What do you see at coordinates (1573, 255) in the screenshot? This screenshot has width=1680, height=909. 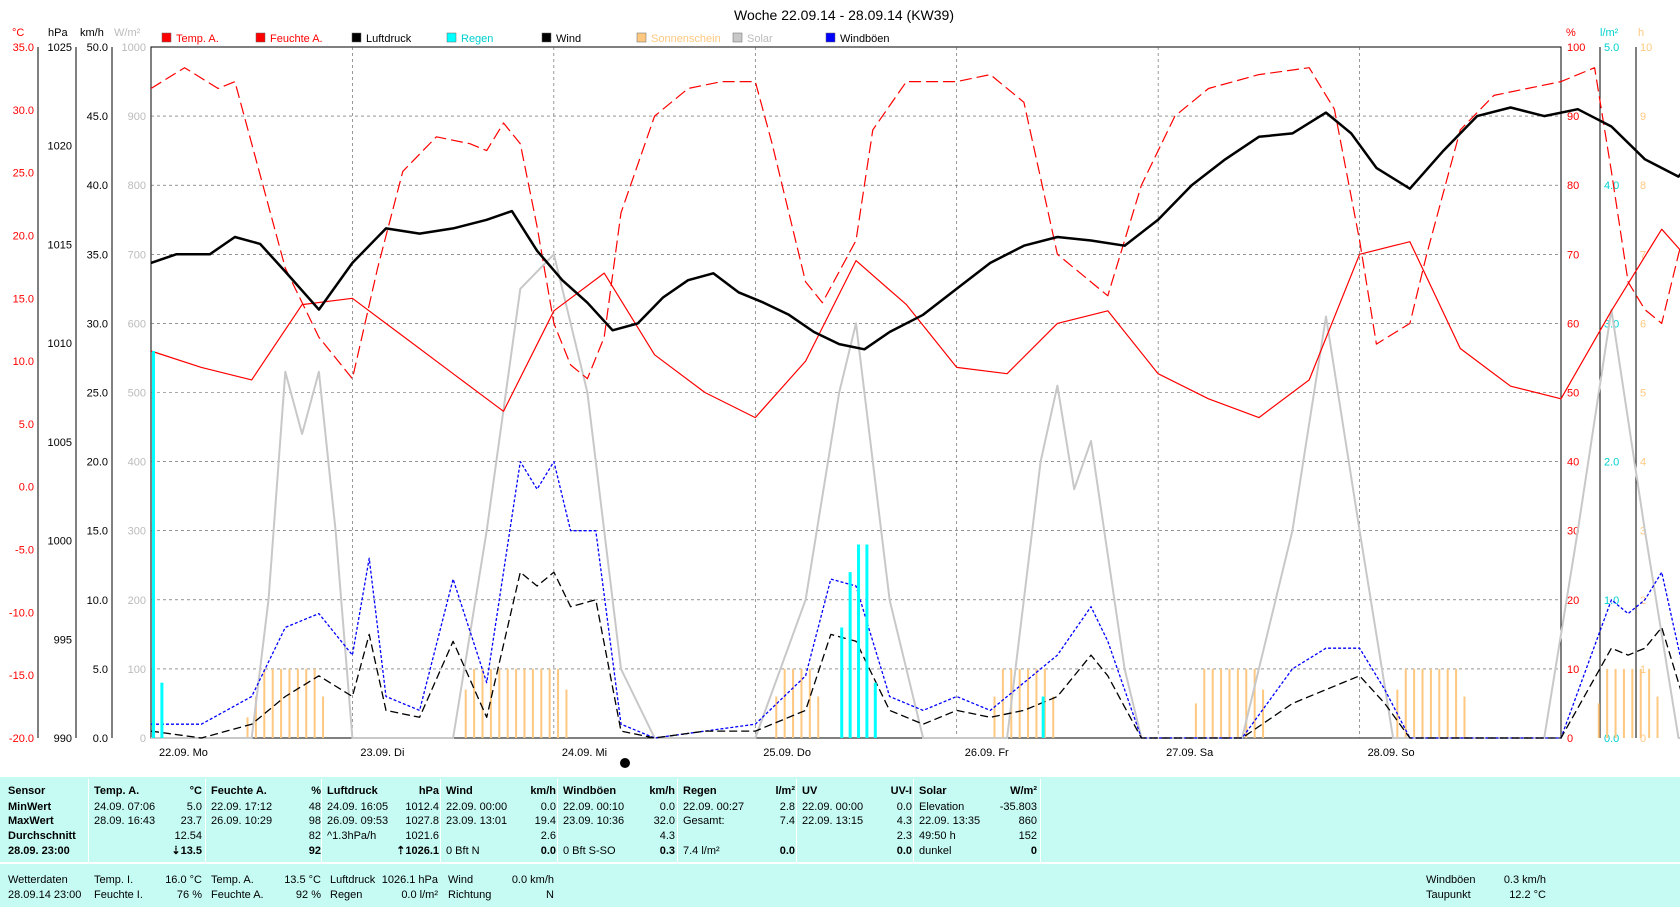 I see `humidity-tick: 70` at bounding box center [1573, 255].